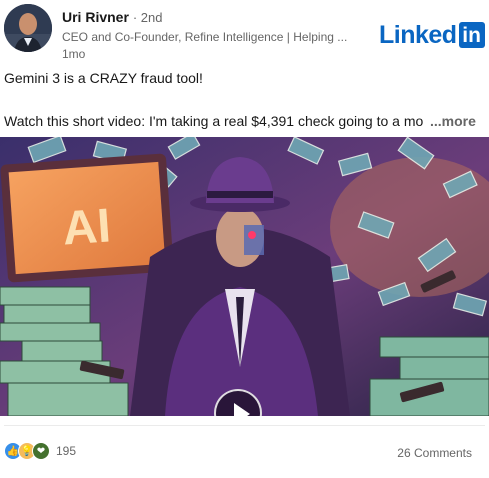 This screenshot has height=478, width=489. Describe the element at coordinates (95, 17) in the screenshot. I see `author-name: Uri Rivner` at that location.